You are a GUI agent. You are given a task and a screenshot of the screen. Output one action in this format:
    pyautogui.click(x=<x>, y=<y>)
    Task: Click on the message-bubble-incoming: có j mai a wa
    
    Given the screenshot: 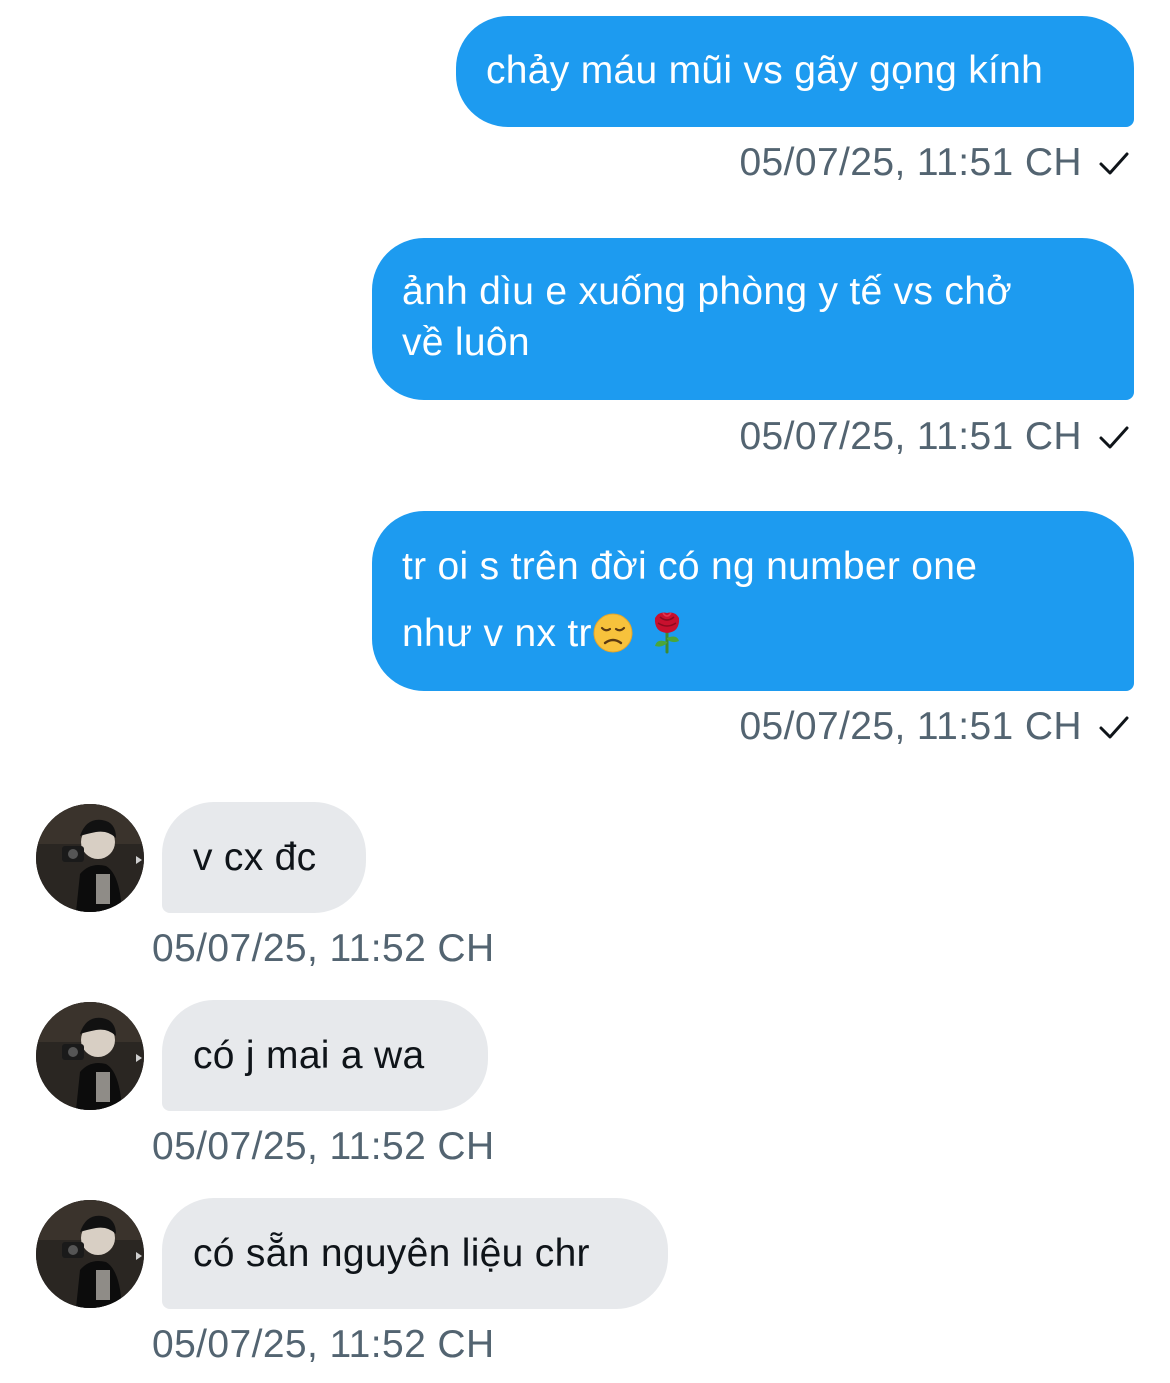 What is the action you would take?
    pyautogui.click(x=325, y=1055)
    